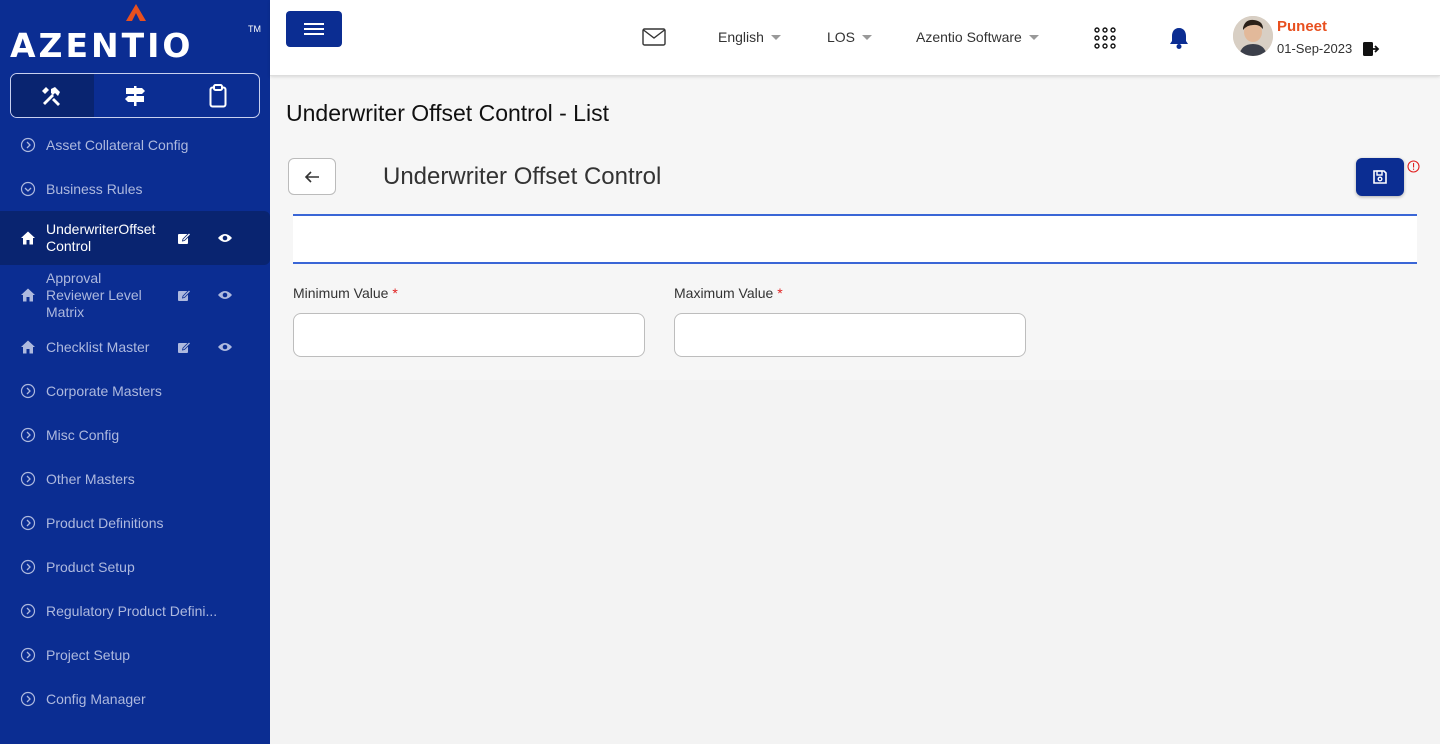 The height and width of the screenshot is (744, 1440). I want to click on sidebar-icon-tabs, so click(135, 95).